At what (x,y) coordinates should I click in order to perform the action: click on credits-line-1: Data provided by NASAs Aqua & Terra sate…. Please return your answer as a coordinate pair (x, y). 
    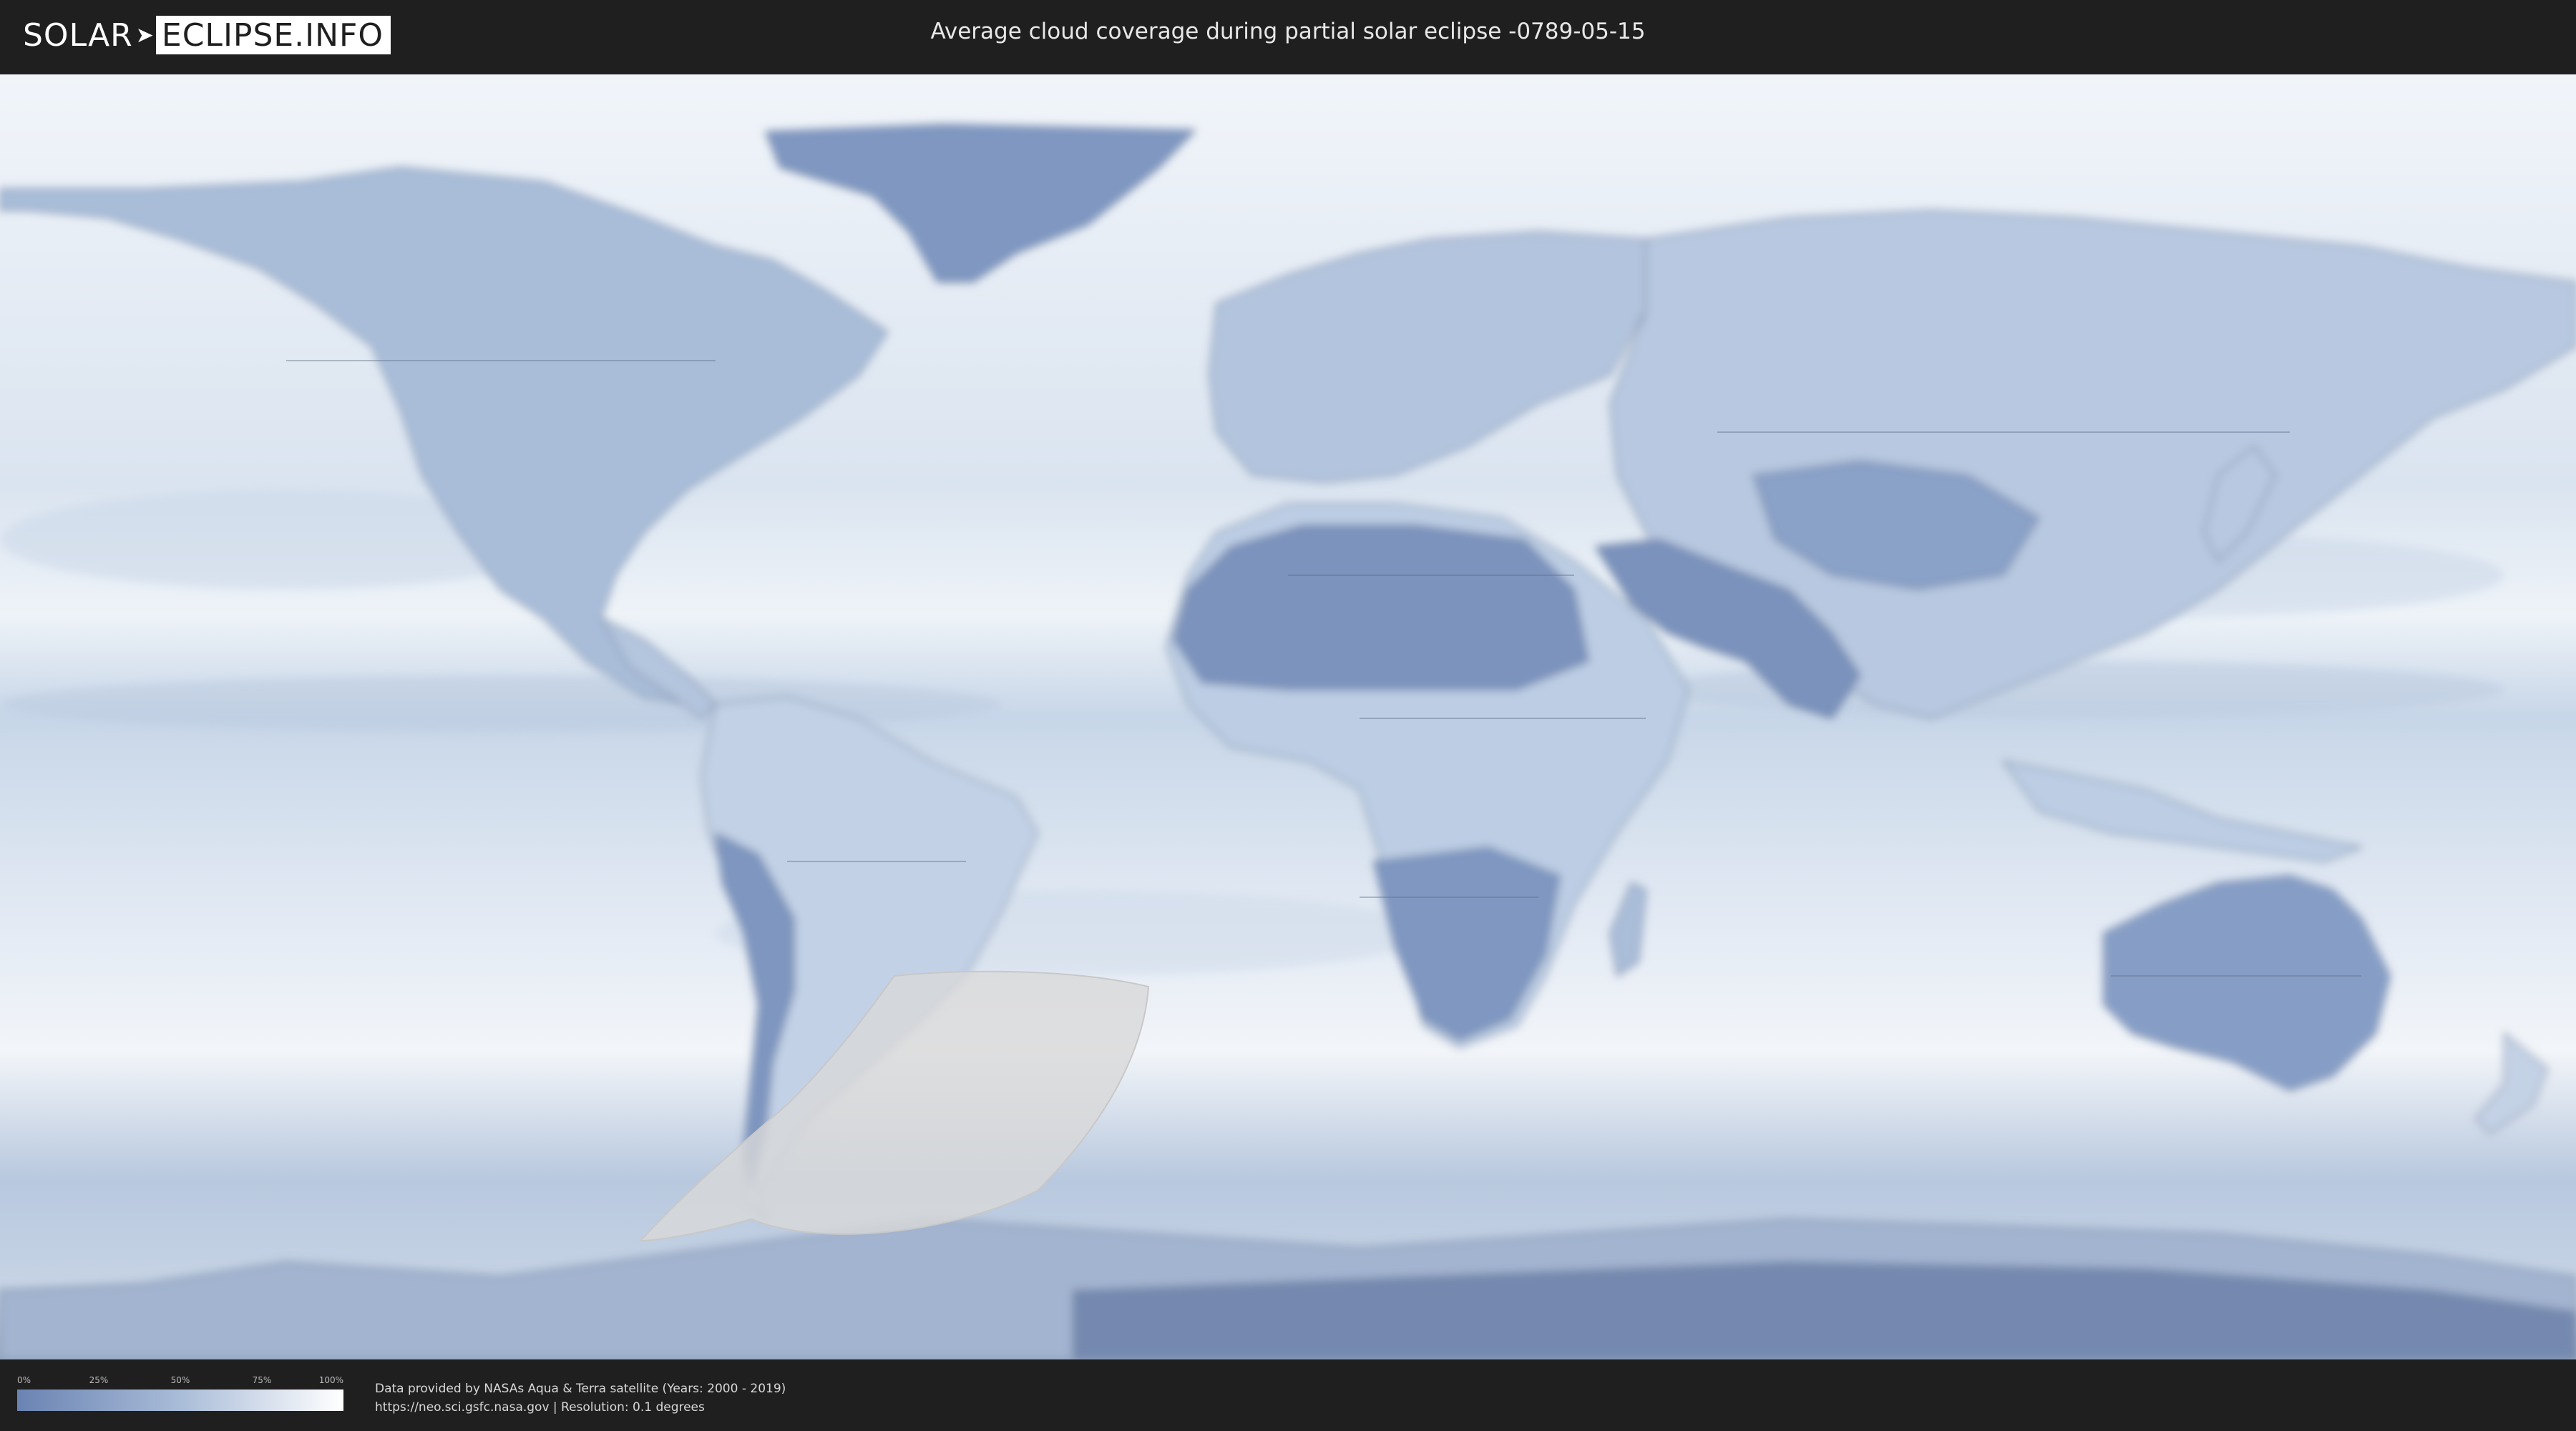
    Looking at the image, I should click on (580, 1389).